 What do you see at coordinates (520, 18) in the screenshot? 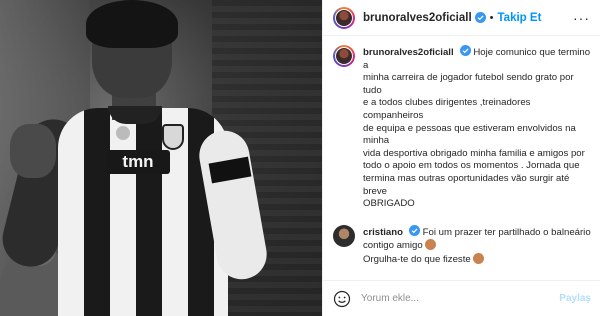
I see `follow-button: Takip Et` at bounding box center [520, 18].